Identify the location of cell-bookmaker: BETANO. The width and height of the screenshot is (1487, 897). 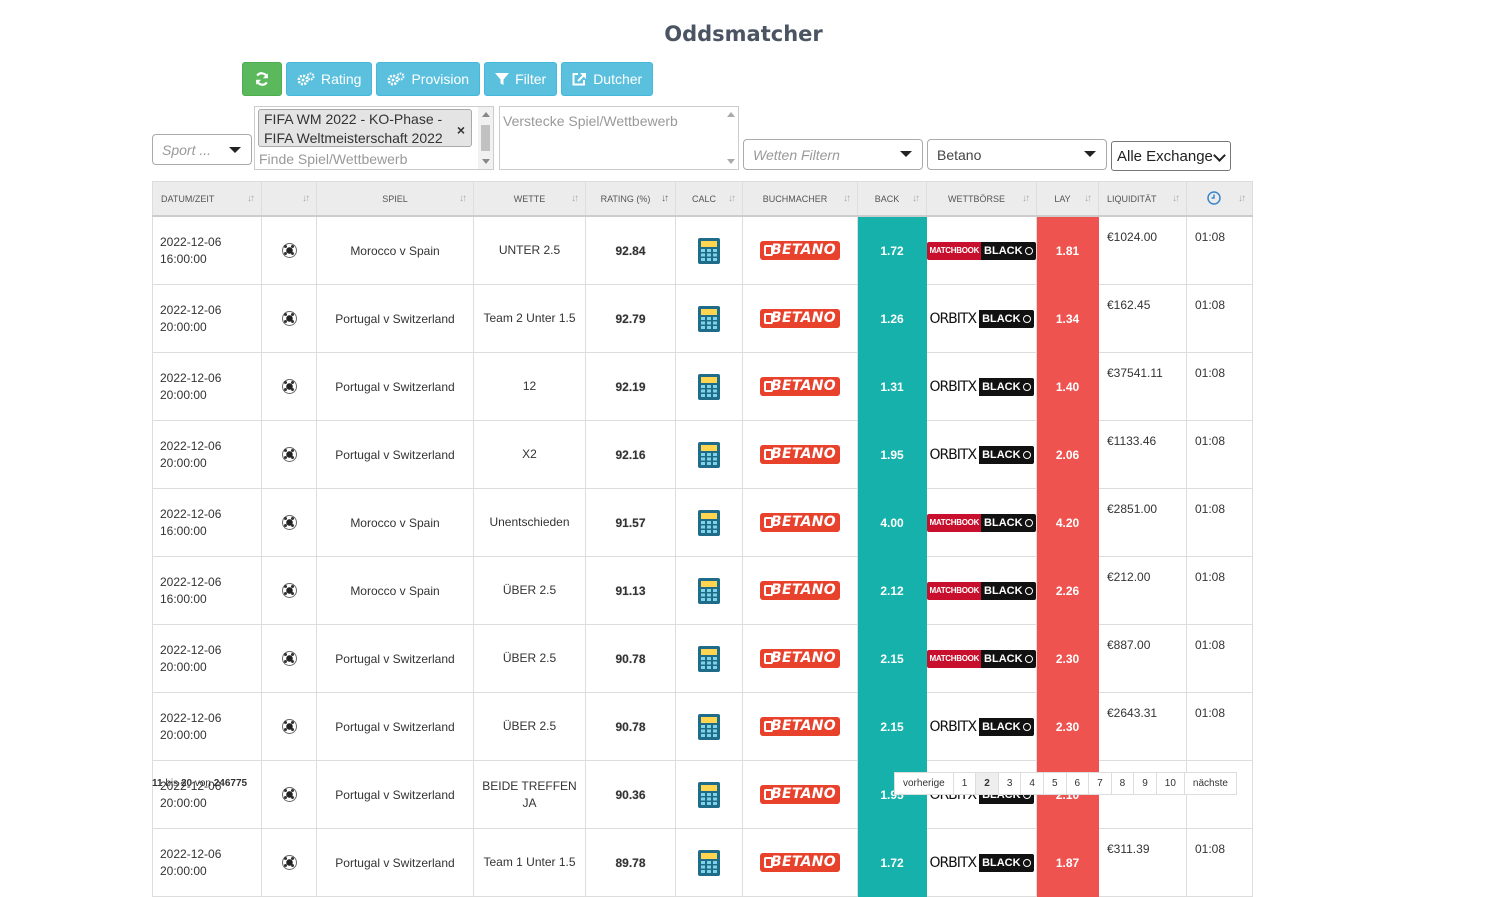
(800, 658).